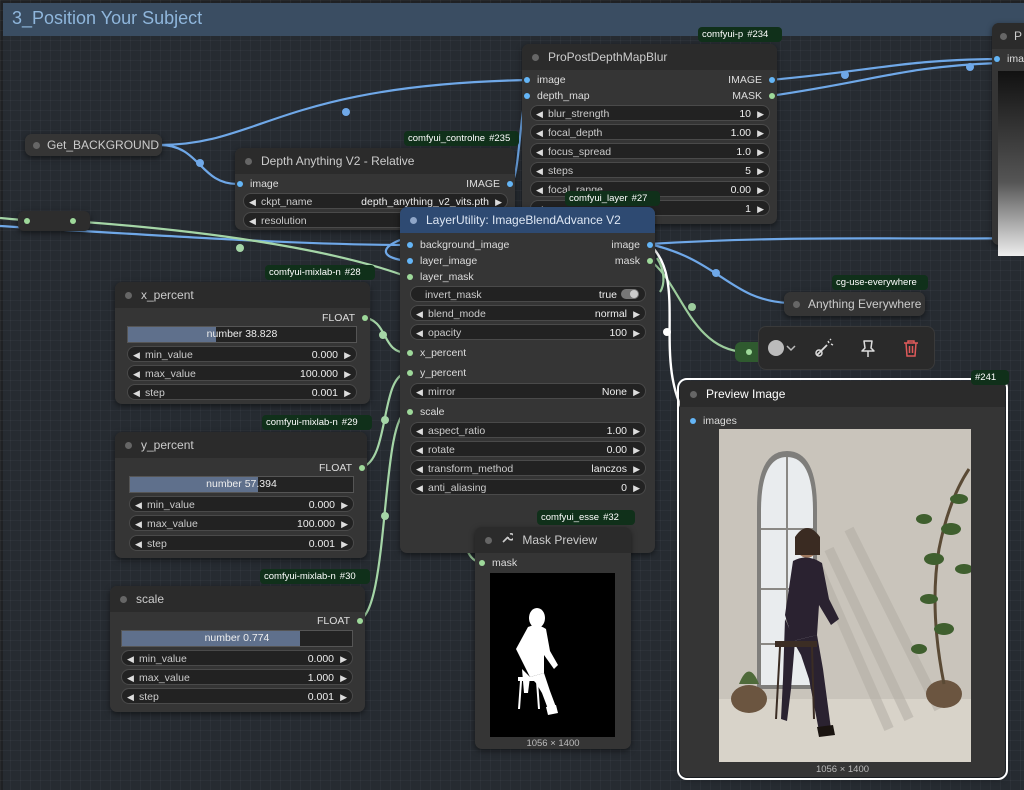 This screenshot has width=1024, height=790. What do you see at coordinates (650, 132) in the screenshot?
I see `focal-depth-widget: ◀ focal_depth 1.00 ▶` at bounding box center [650, 132].